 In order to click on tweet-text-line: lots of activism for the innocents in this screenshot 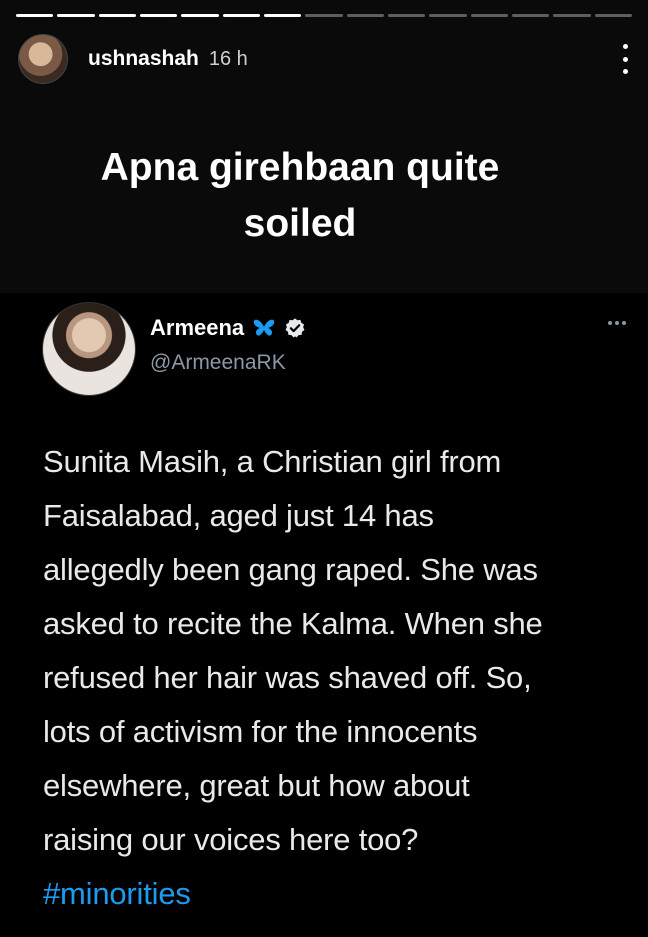, I will do `click(260, 731)`.